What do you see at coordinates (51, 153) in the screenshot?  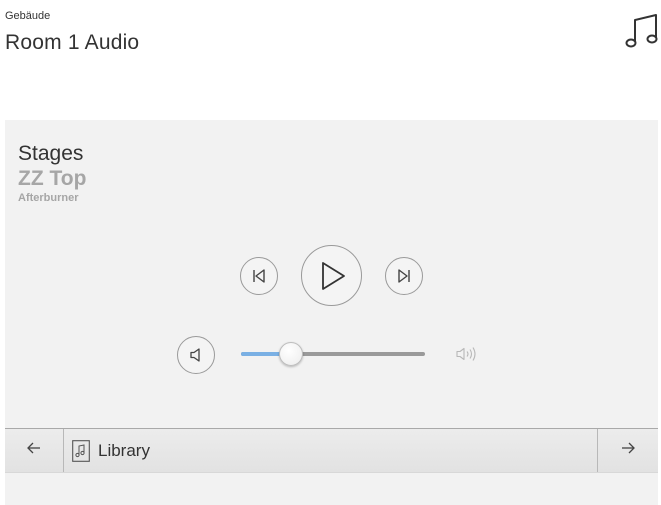 I see `track-title: Stages` at bounding box center [51, 153].